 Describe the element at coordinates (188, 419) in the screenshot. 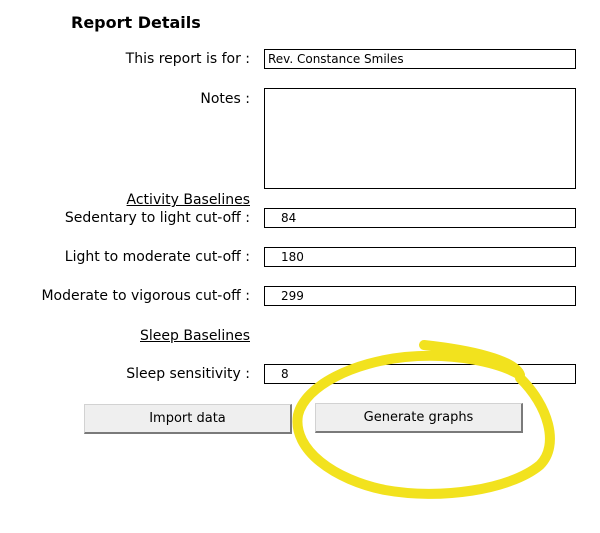

I see `import-data-button: Import data` at that location.